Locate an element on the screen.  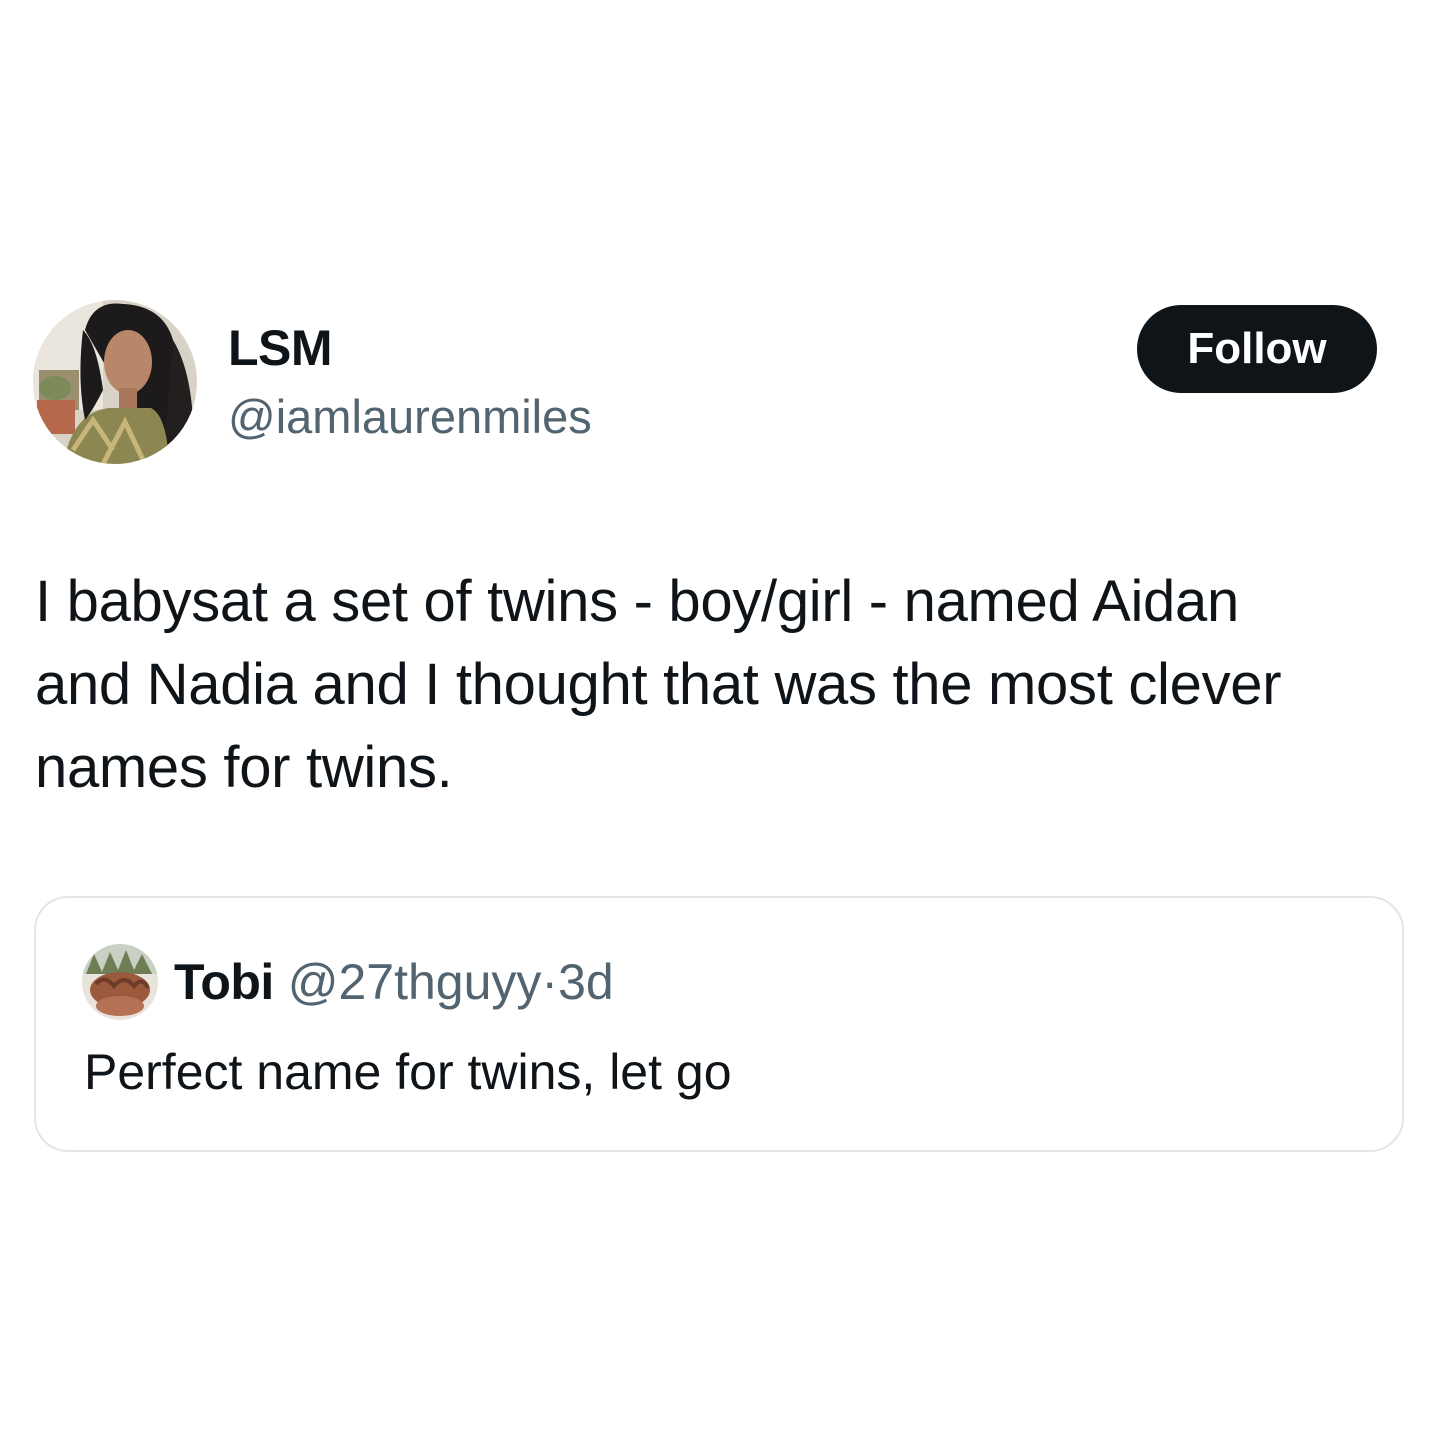
quoted-post-time: 3d is located at coordinates (586, 982).